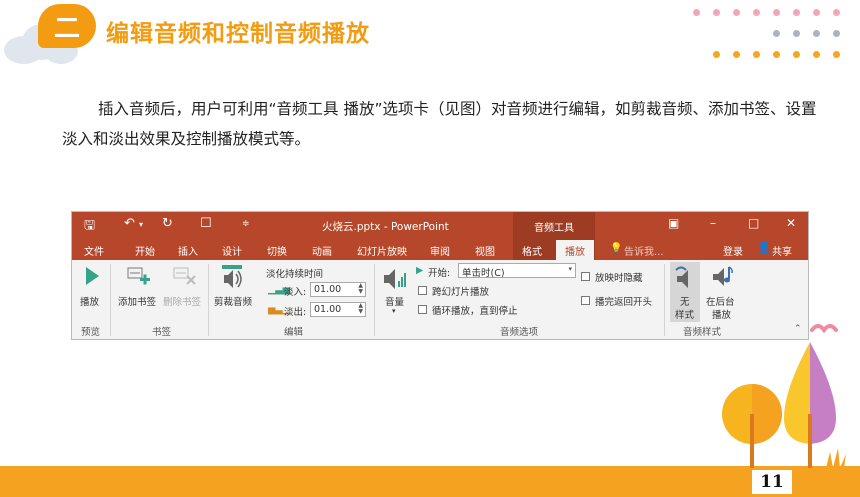 The image size is (860, 497). What do you see at coordinates (92, 276) in the screenshot?
I see `play-icon` at bounding box center [92, 276].